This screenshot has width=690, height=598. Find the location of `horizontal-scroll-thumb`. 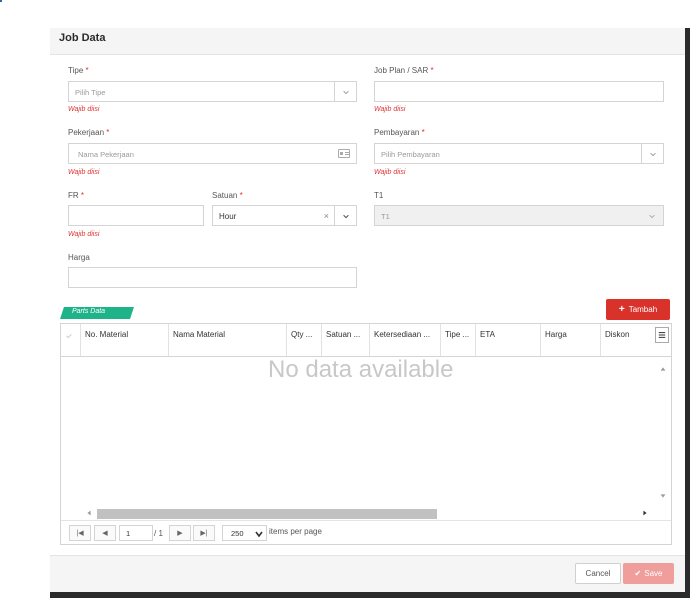

horizontal-scroll-thumb is located at coordinates (267, 514).